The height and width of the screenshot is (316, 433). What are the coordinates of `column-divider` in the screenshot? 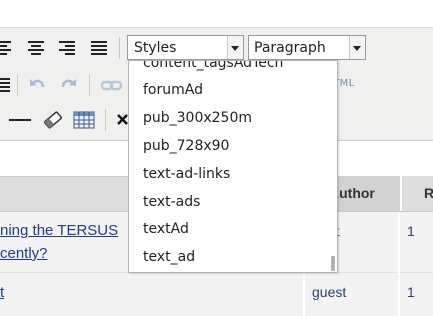 It's located at (399, 264).